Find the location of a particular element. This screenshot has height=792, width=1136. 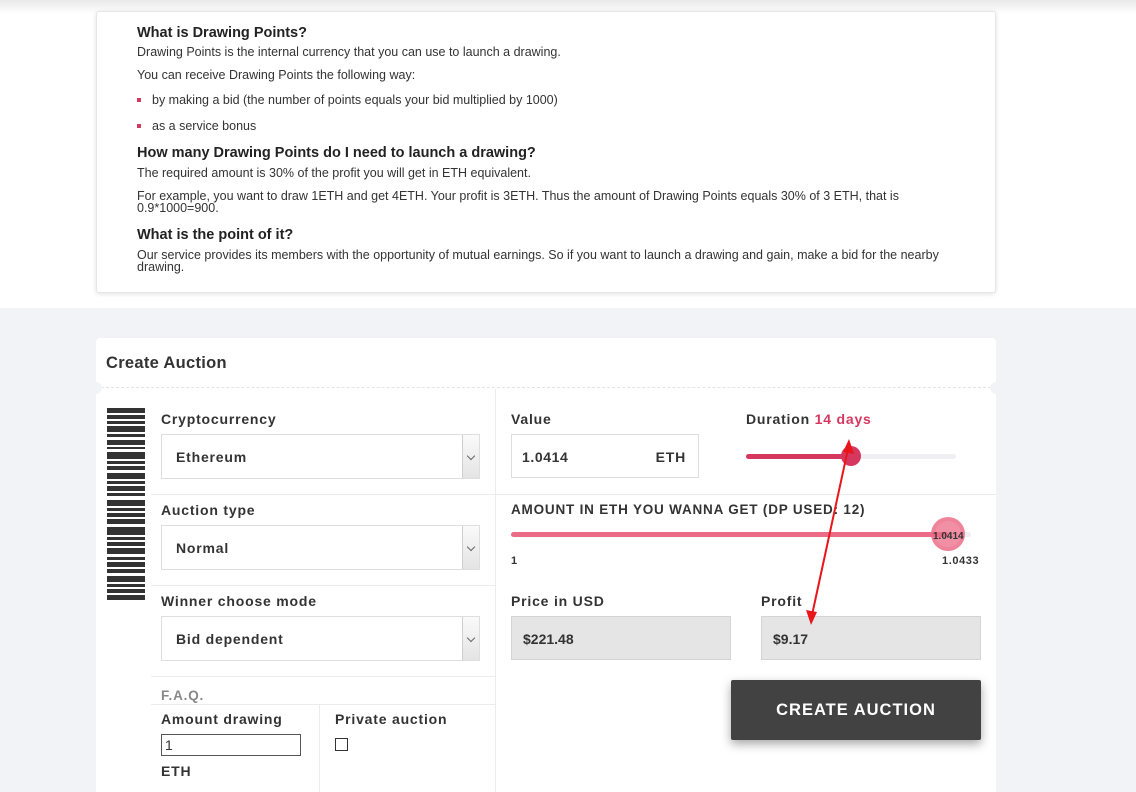

winner-mode-label: Winner choose mode is located at coordinates (239, 601).